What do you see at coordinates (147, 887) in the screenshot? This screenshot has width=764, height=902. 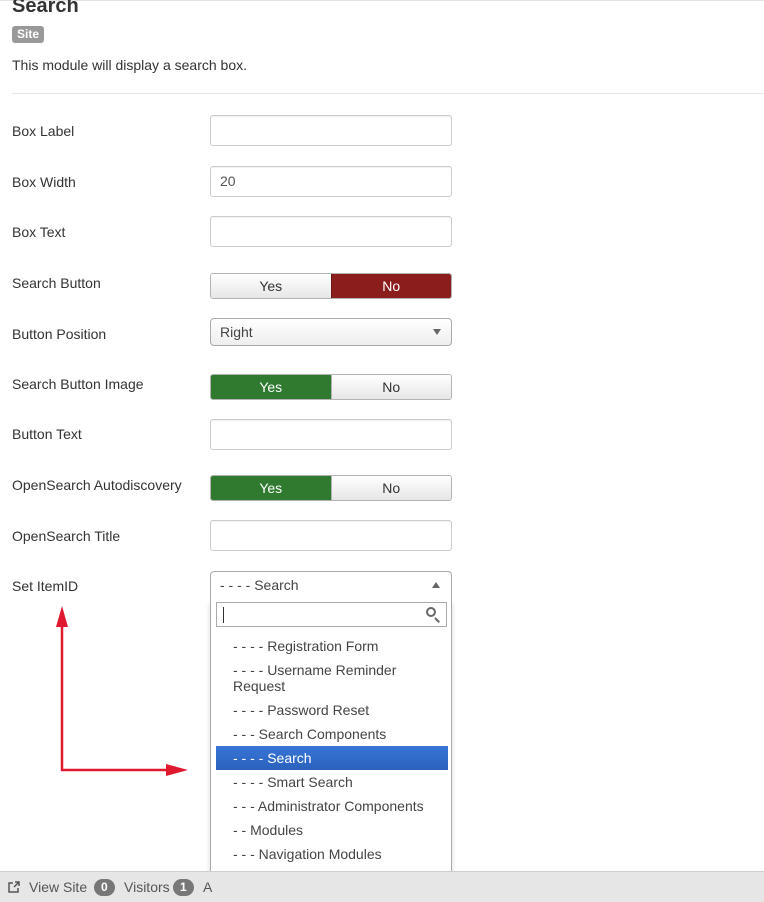 I see `visitors-label: Visitors` at bounding box center [147, 887].